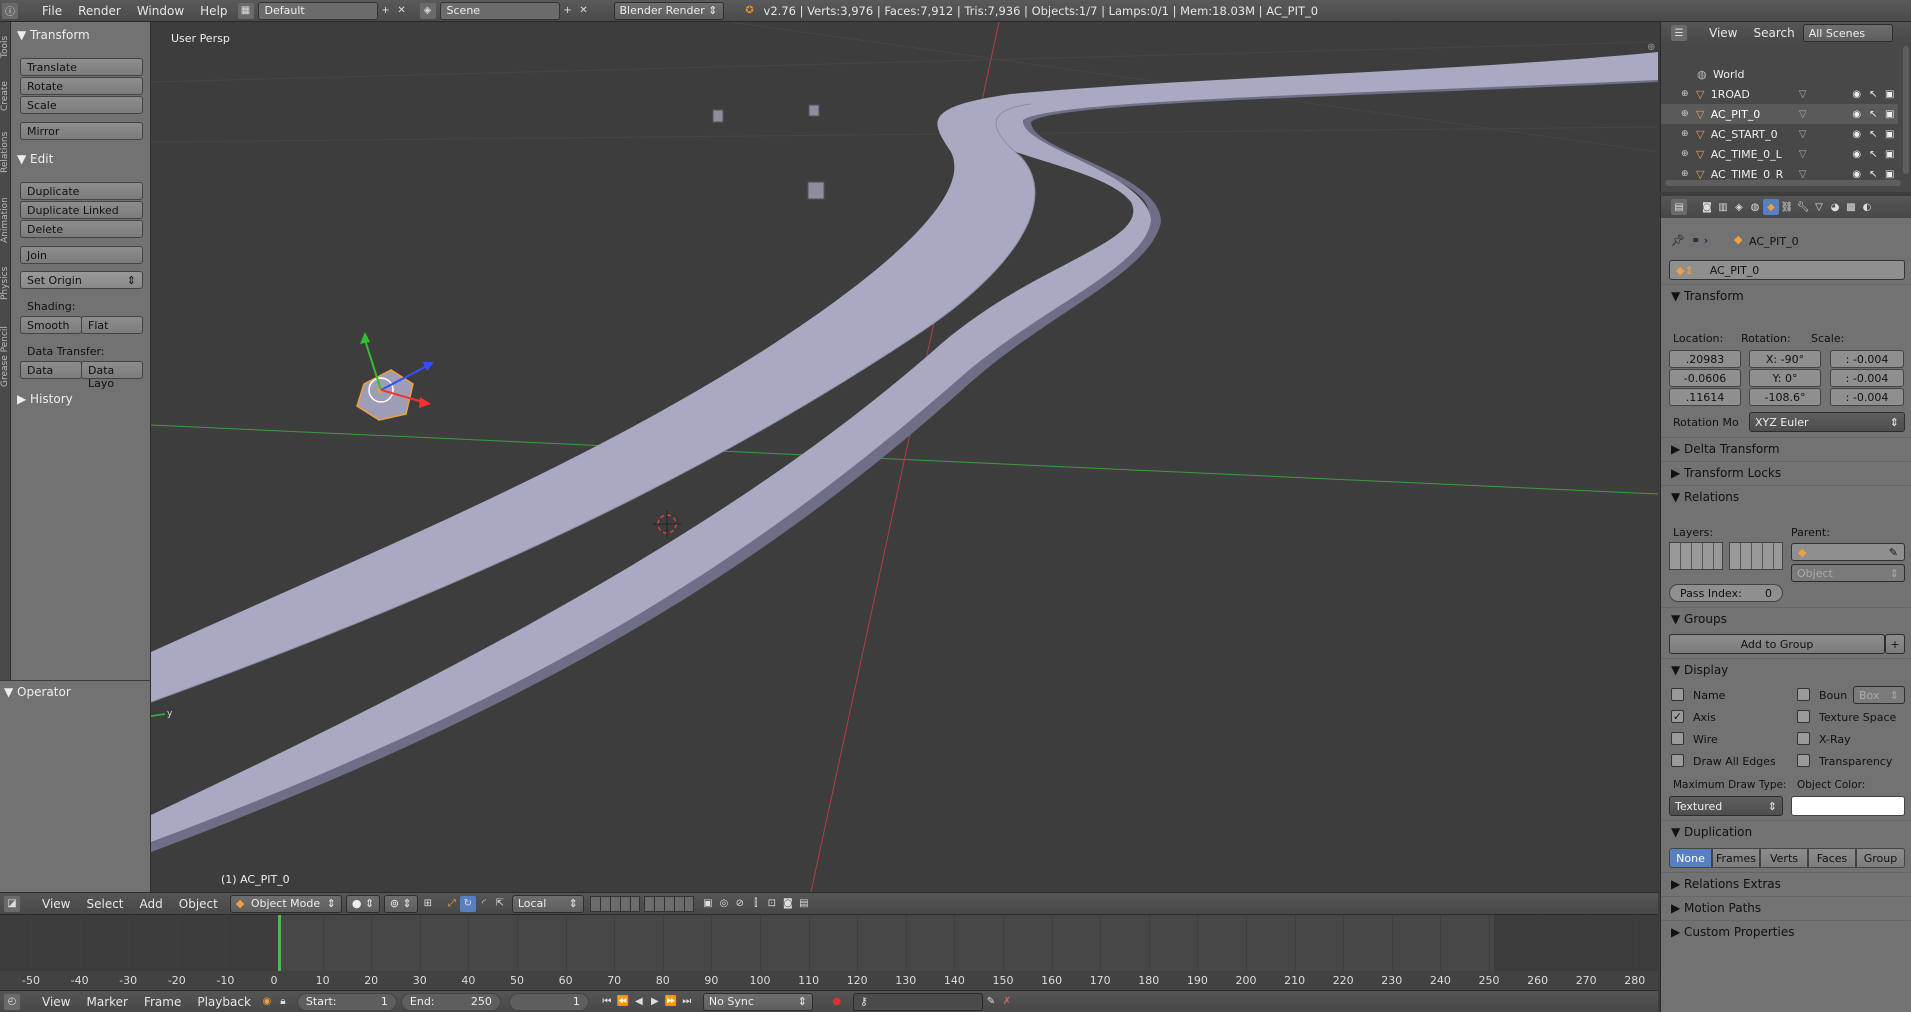 Image resolution: width=1911 pixels, height=1012 pixels. I want to click on scale-x-field: : -0.004, so click(1867, 359).